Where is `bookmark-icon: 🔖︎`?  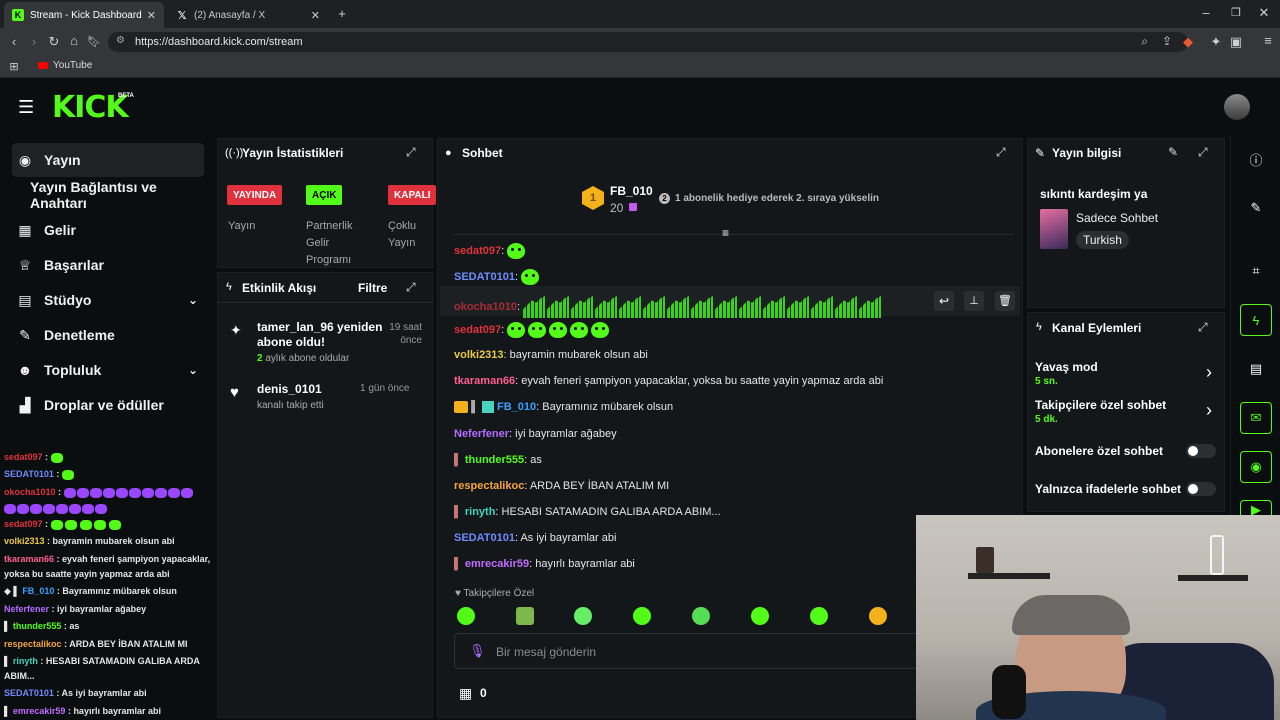 bookmark-icon: 🔖︎ is located at coordinates (94, 42).